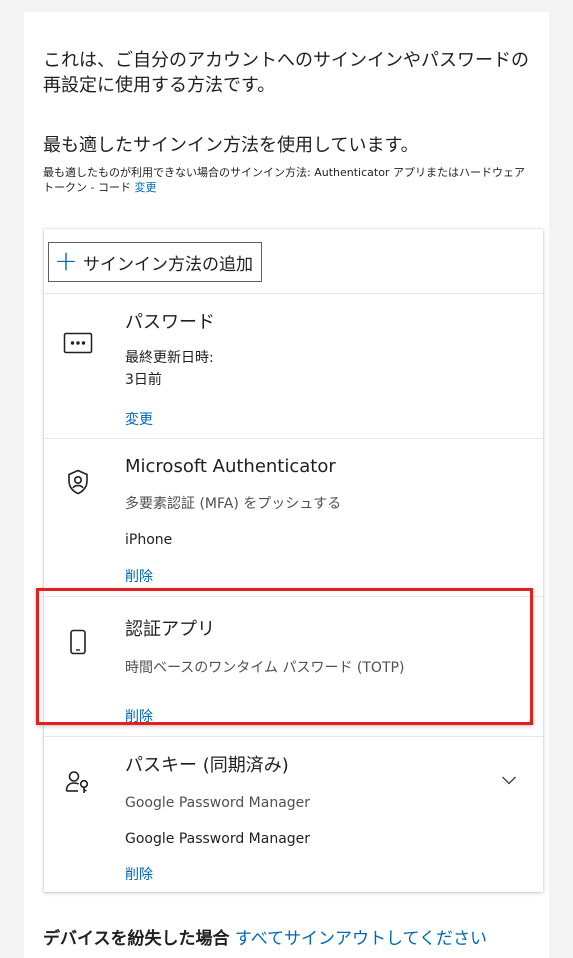 This screenshot has width=573, height=958. Describe the element at coordinates (218, 803) in the screenshot. I see `method-detail: Google Password Manager` at that location.